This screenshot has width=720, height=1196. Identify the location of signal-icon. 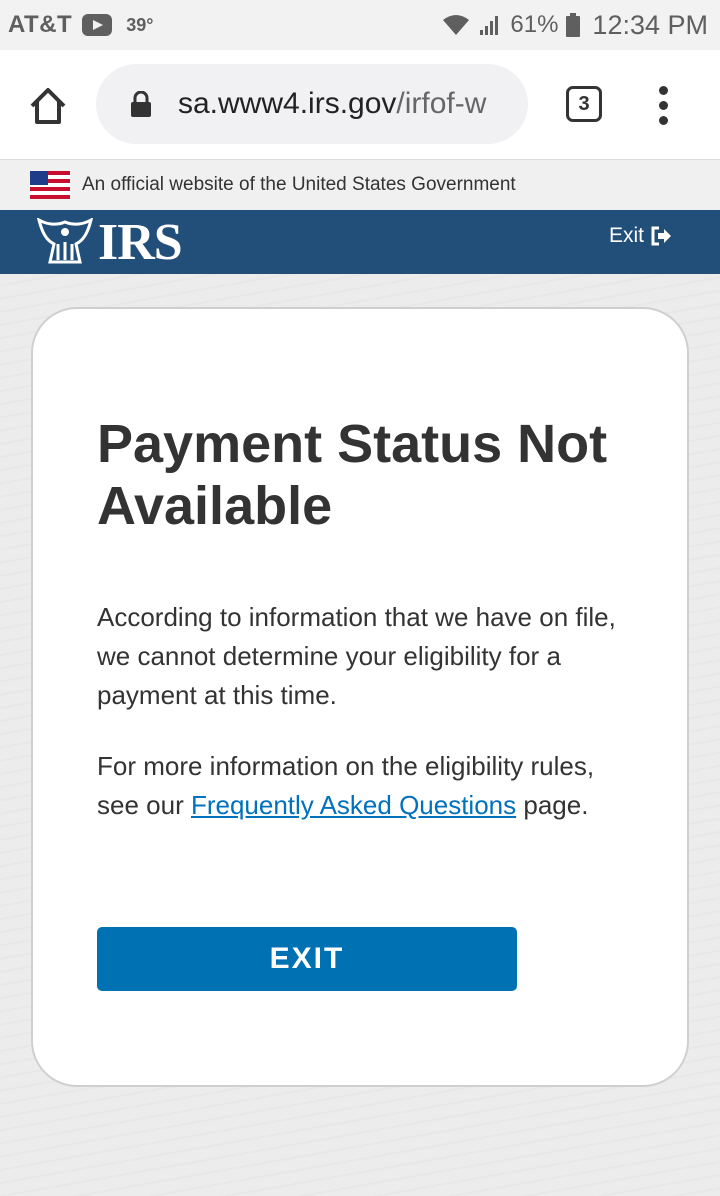
(489, 25).